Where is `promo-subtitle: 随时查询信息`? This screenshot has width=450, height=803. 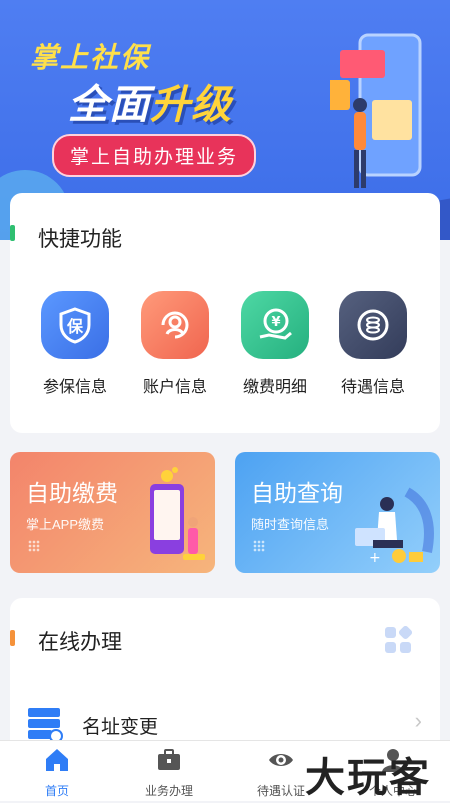
promo-subtitle: 随时查询信息 is located at coordinates (290, 524).